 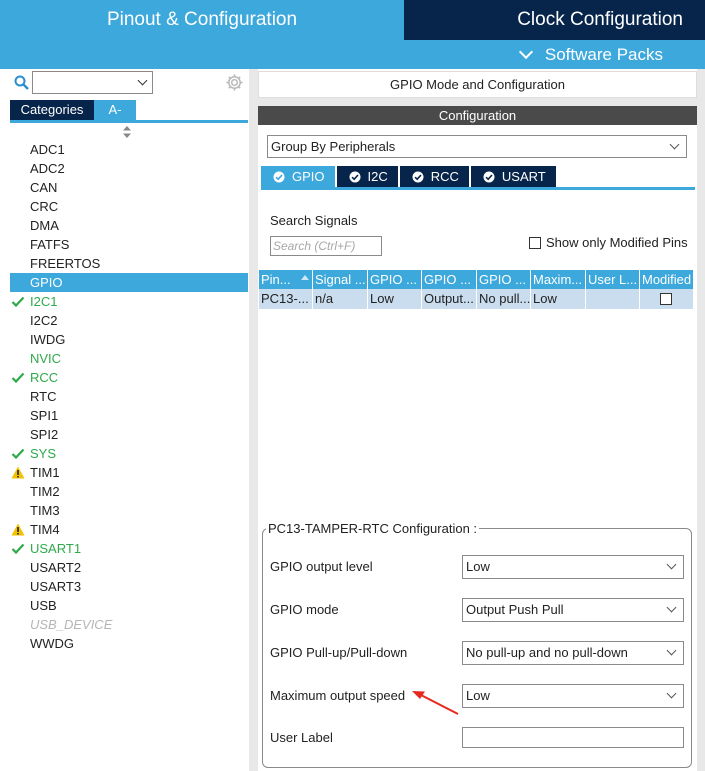 I want to click on gpio-output-level-label: GPIO output level, so click(x=321, y=566).